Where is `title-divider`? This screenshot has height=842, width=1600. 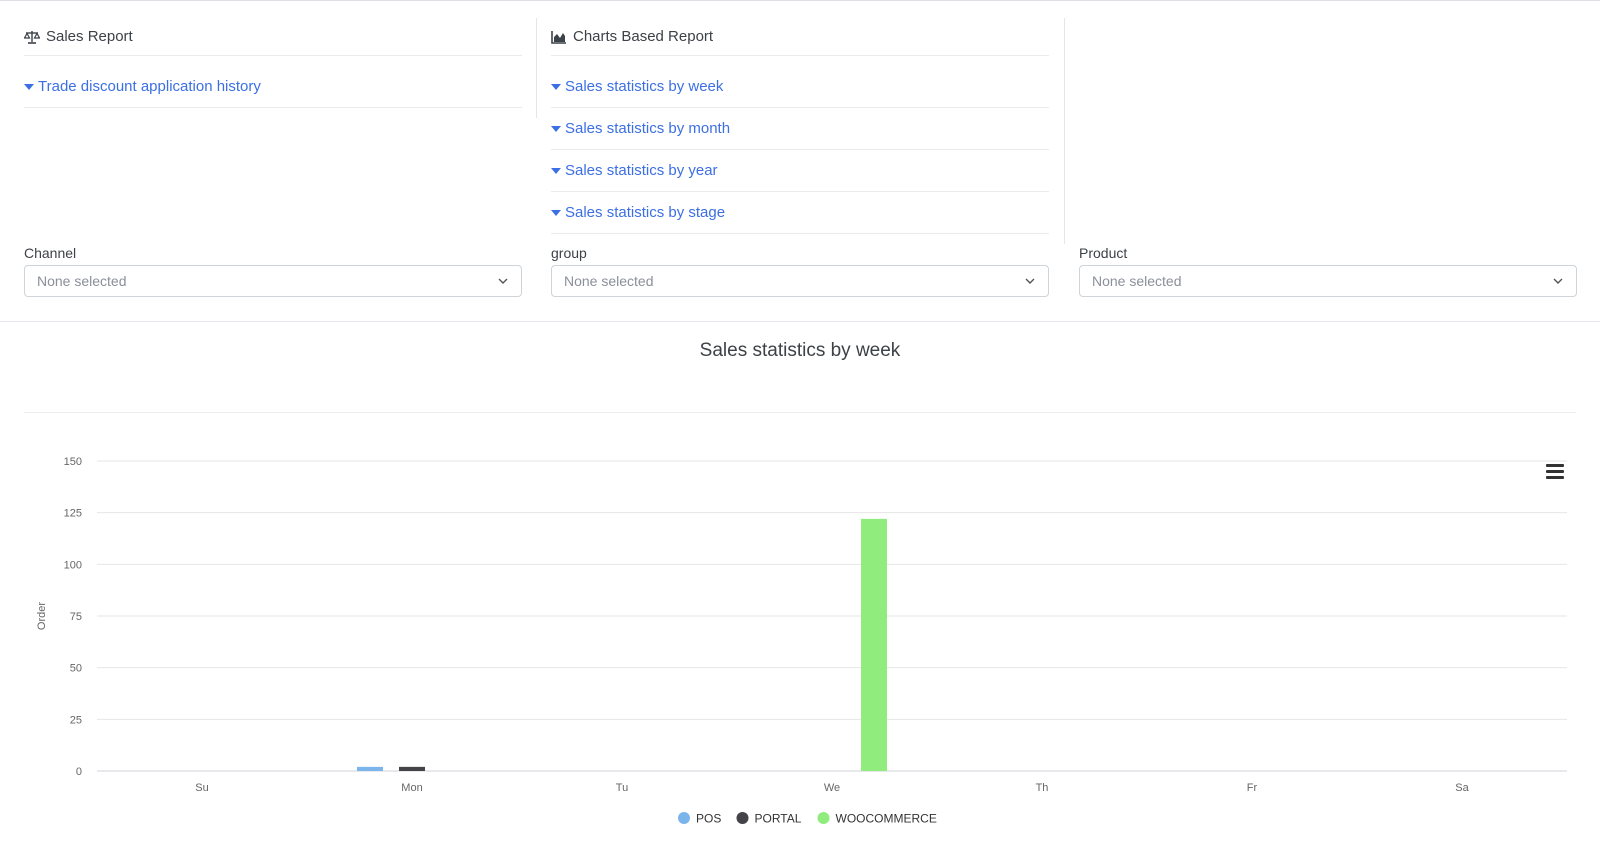
title-divider is located at coordinates (800, 412).